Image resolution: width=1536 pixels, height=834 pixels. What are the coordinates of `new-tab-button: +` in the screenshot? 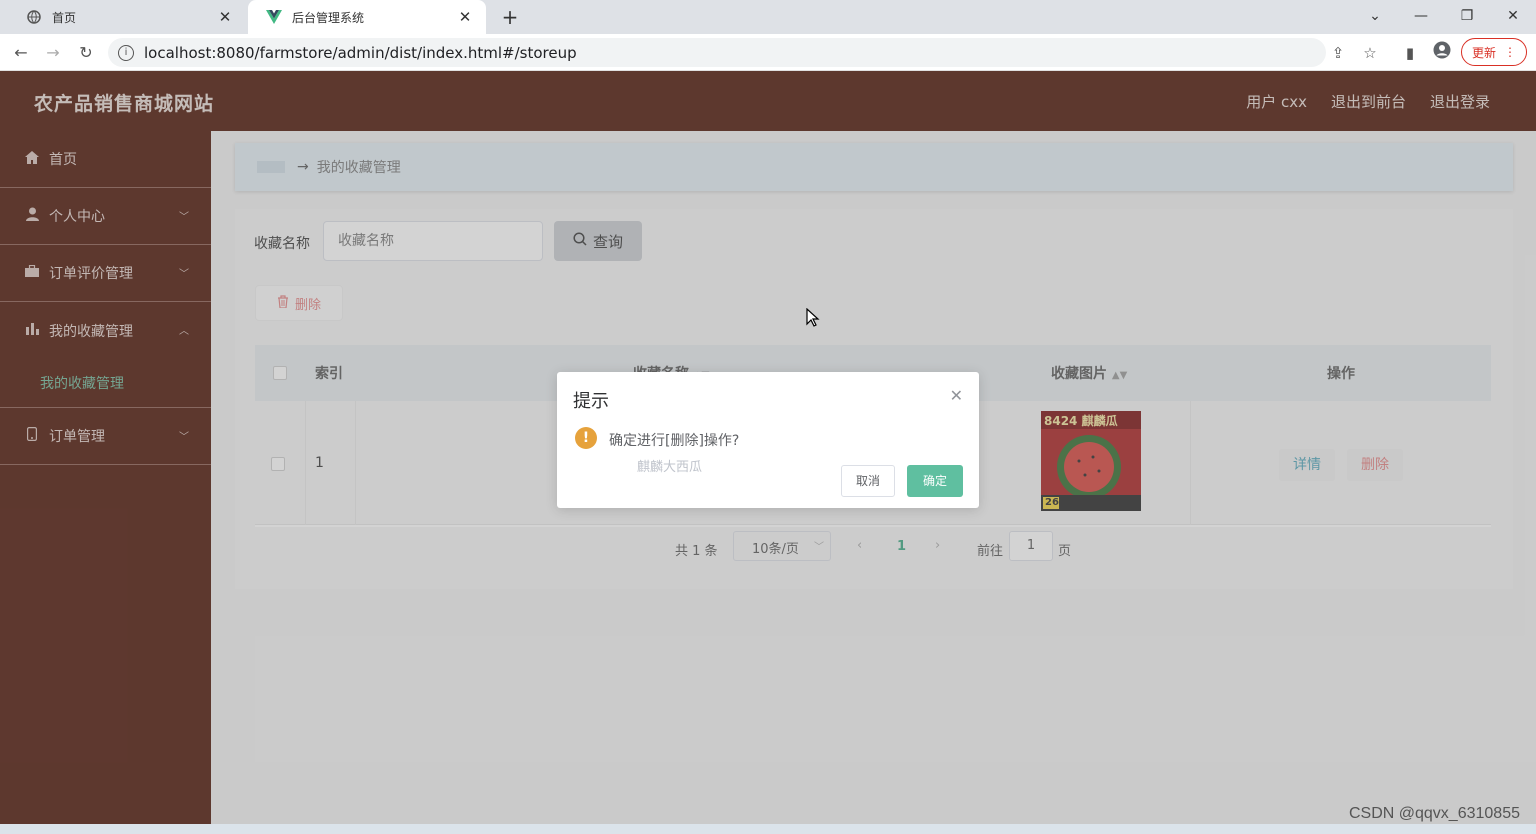 It's located at (510, 17).